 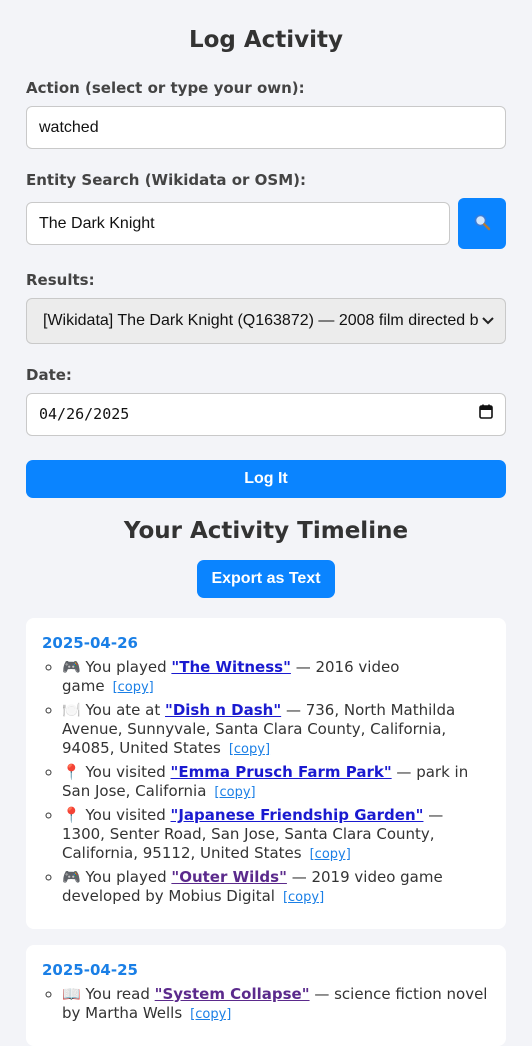 I want to click on entity-link: "System Collapse", so click(x=232, y=994).